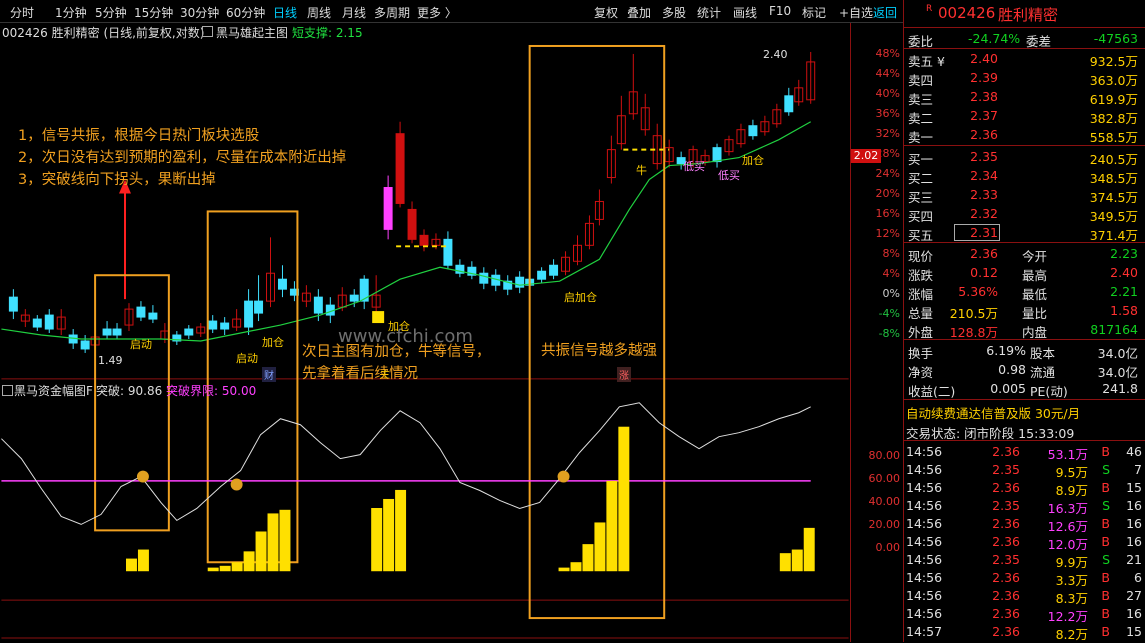 This screenshot has height=643, width=1145. What do you see at coordinates (984, 115) in the screenshot?
I see `ask-price: 2.37` at bounding box center [984, 115].